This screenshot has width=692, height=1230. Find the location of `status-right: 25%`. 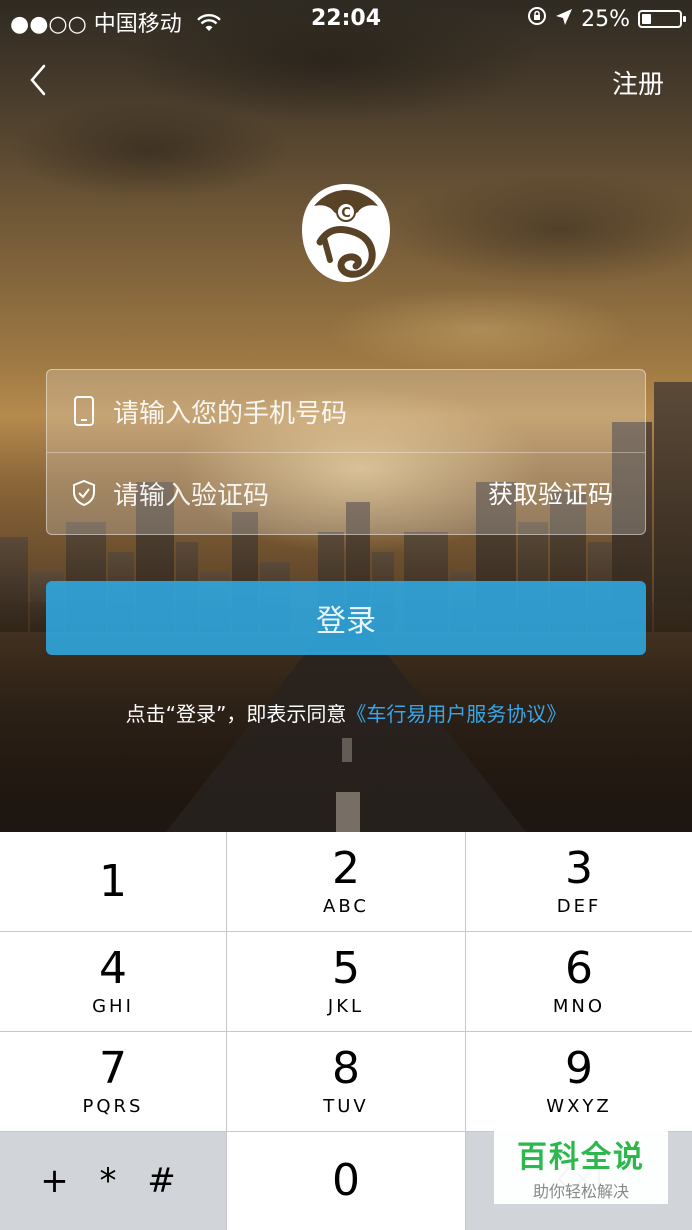

status-right: 25% is located at coordinates (606, 19).